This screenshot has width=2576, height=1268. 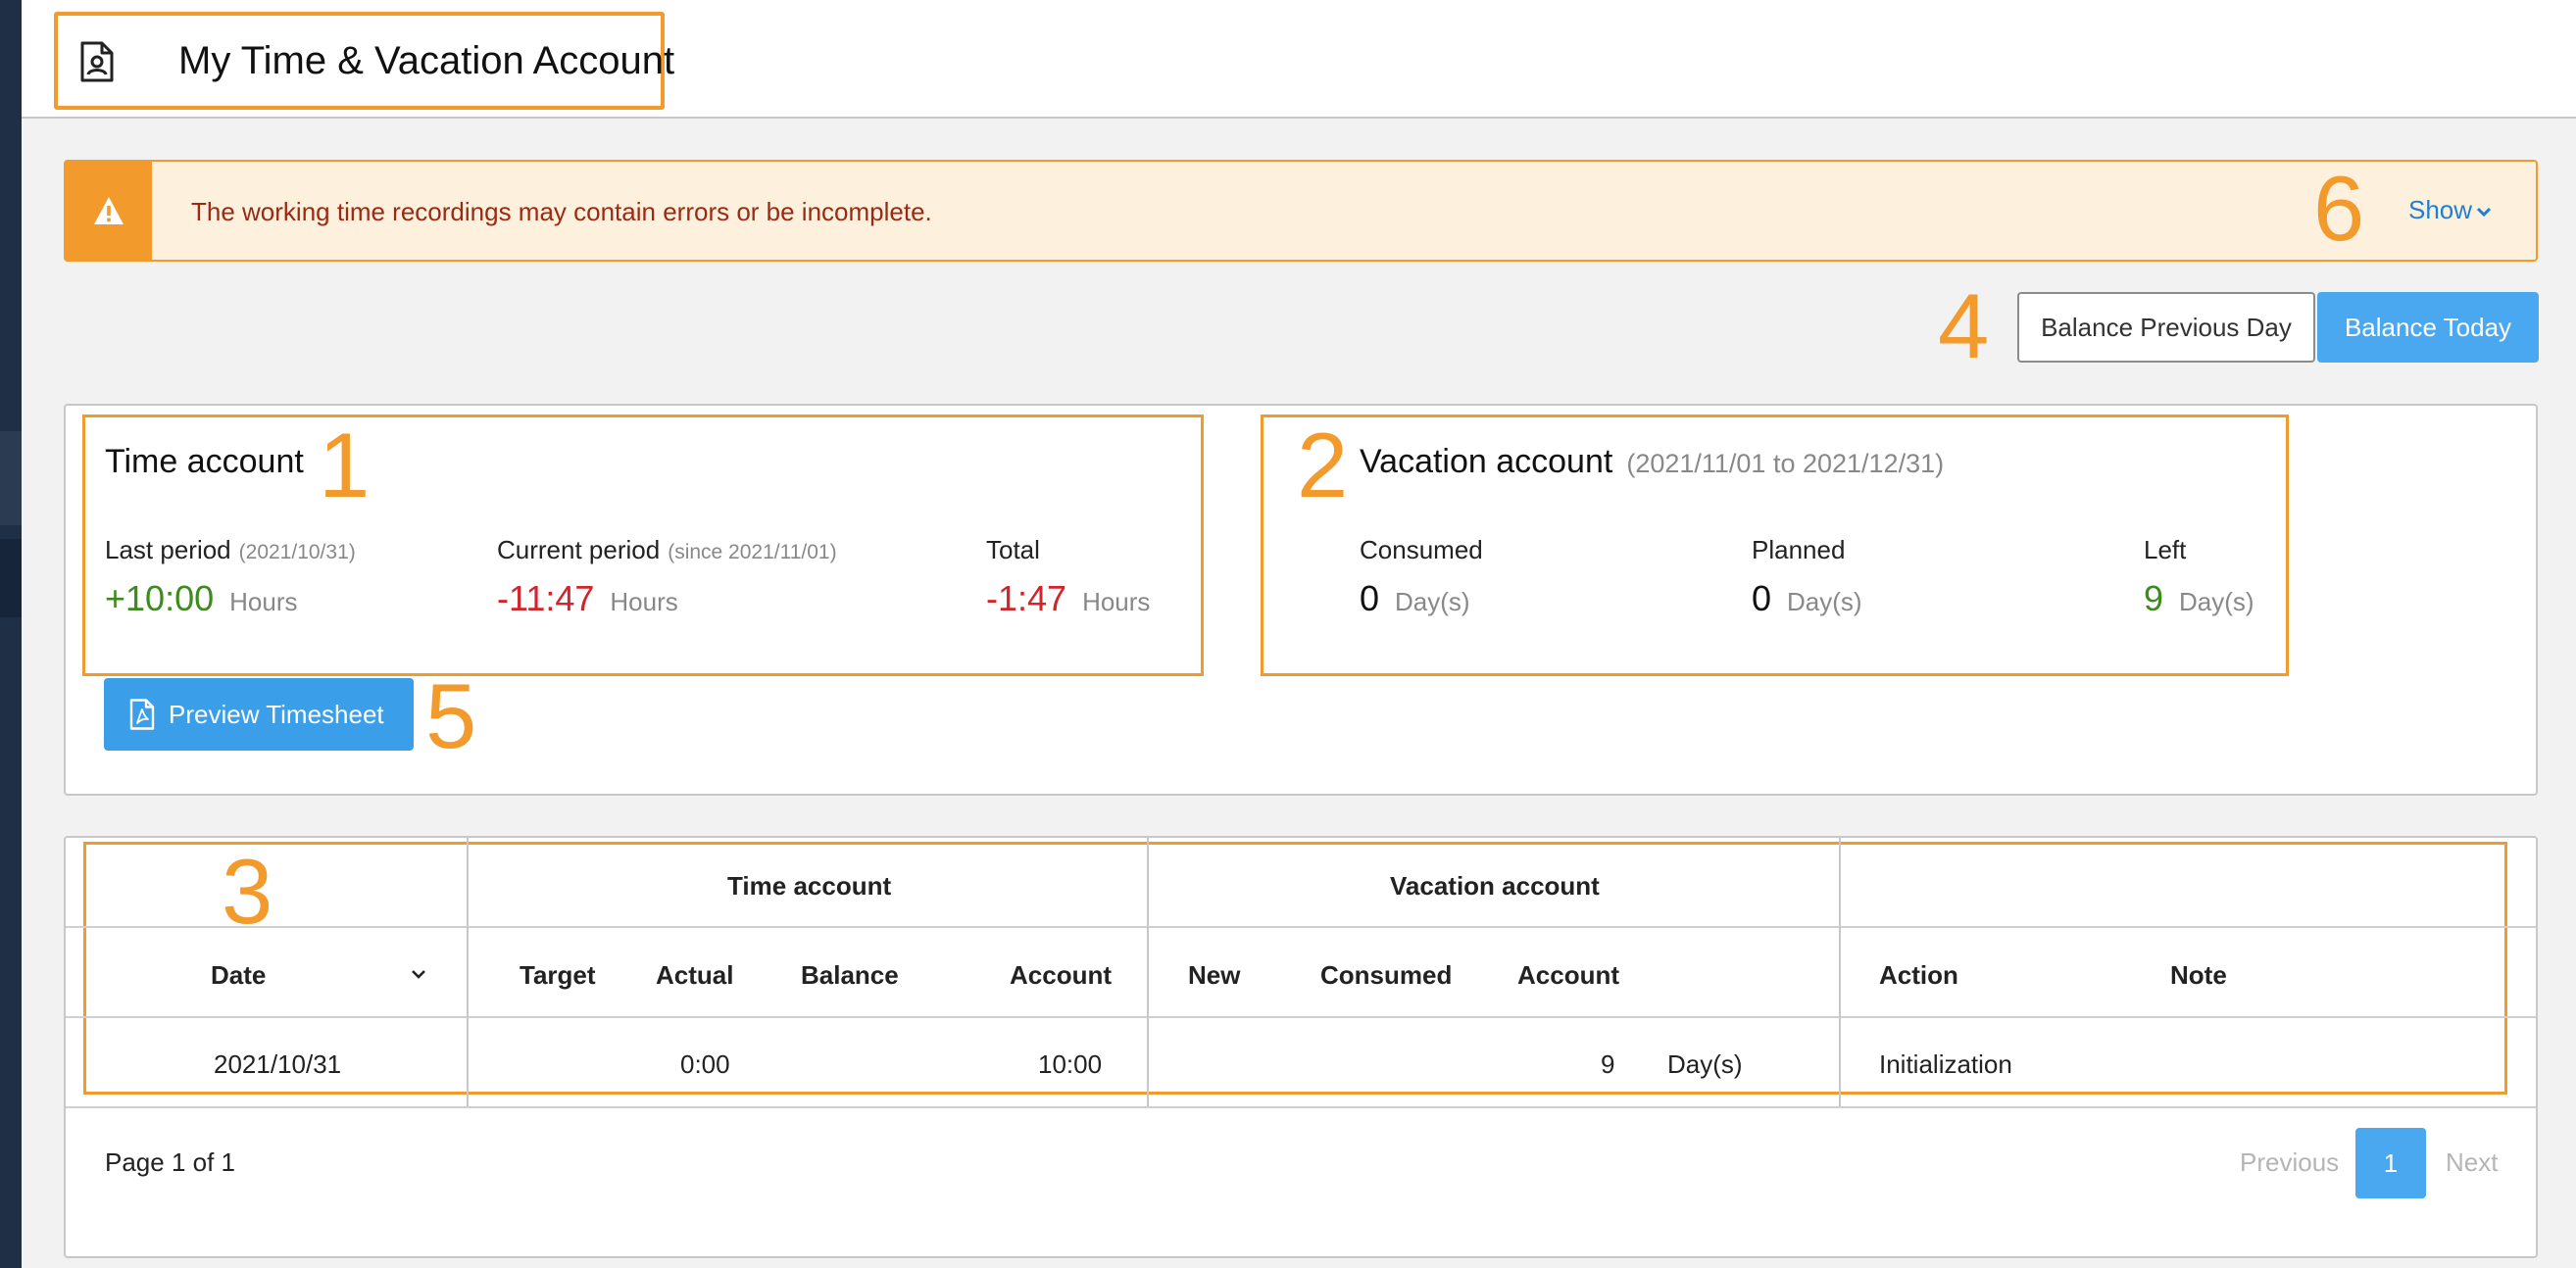 What do you see at coordinates (2339, 209) in the screenshot?
I see `marker-6: 6` at bounding box center [2339, 209].